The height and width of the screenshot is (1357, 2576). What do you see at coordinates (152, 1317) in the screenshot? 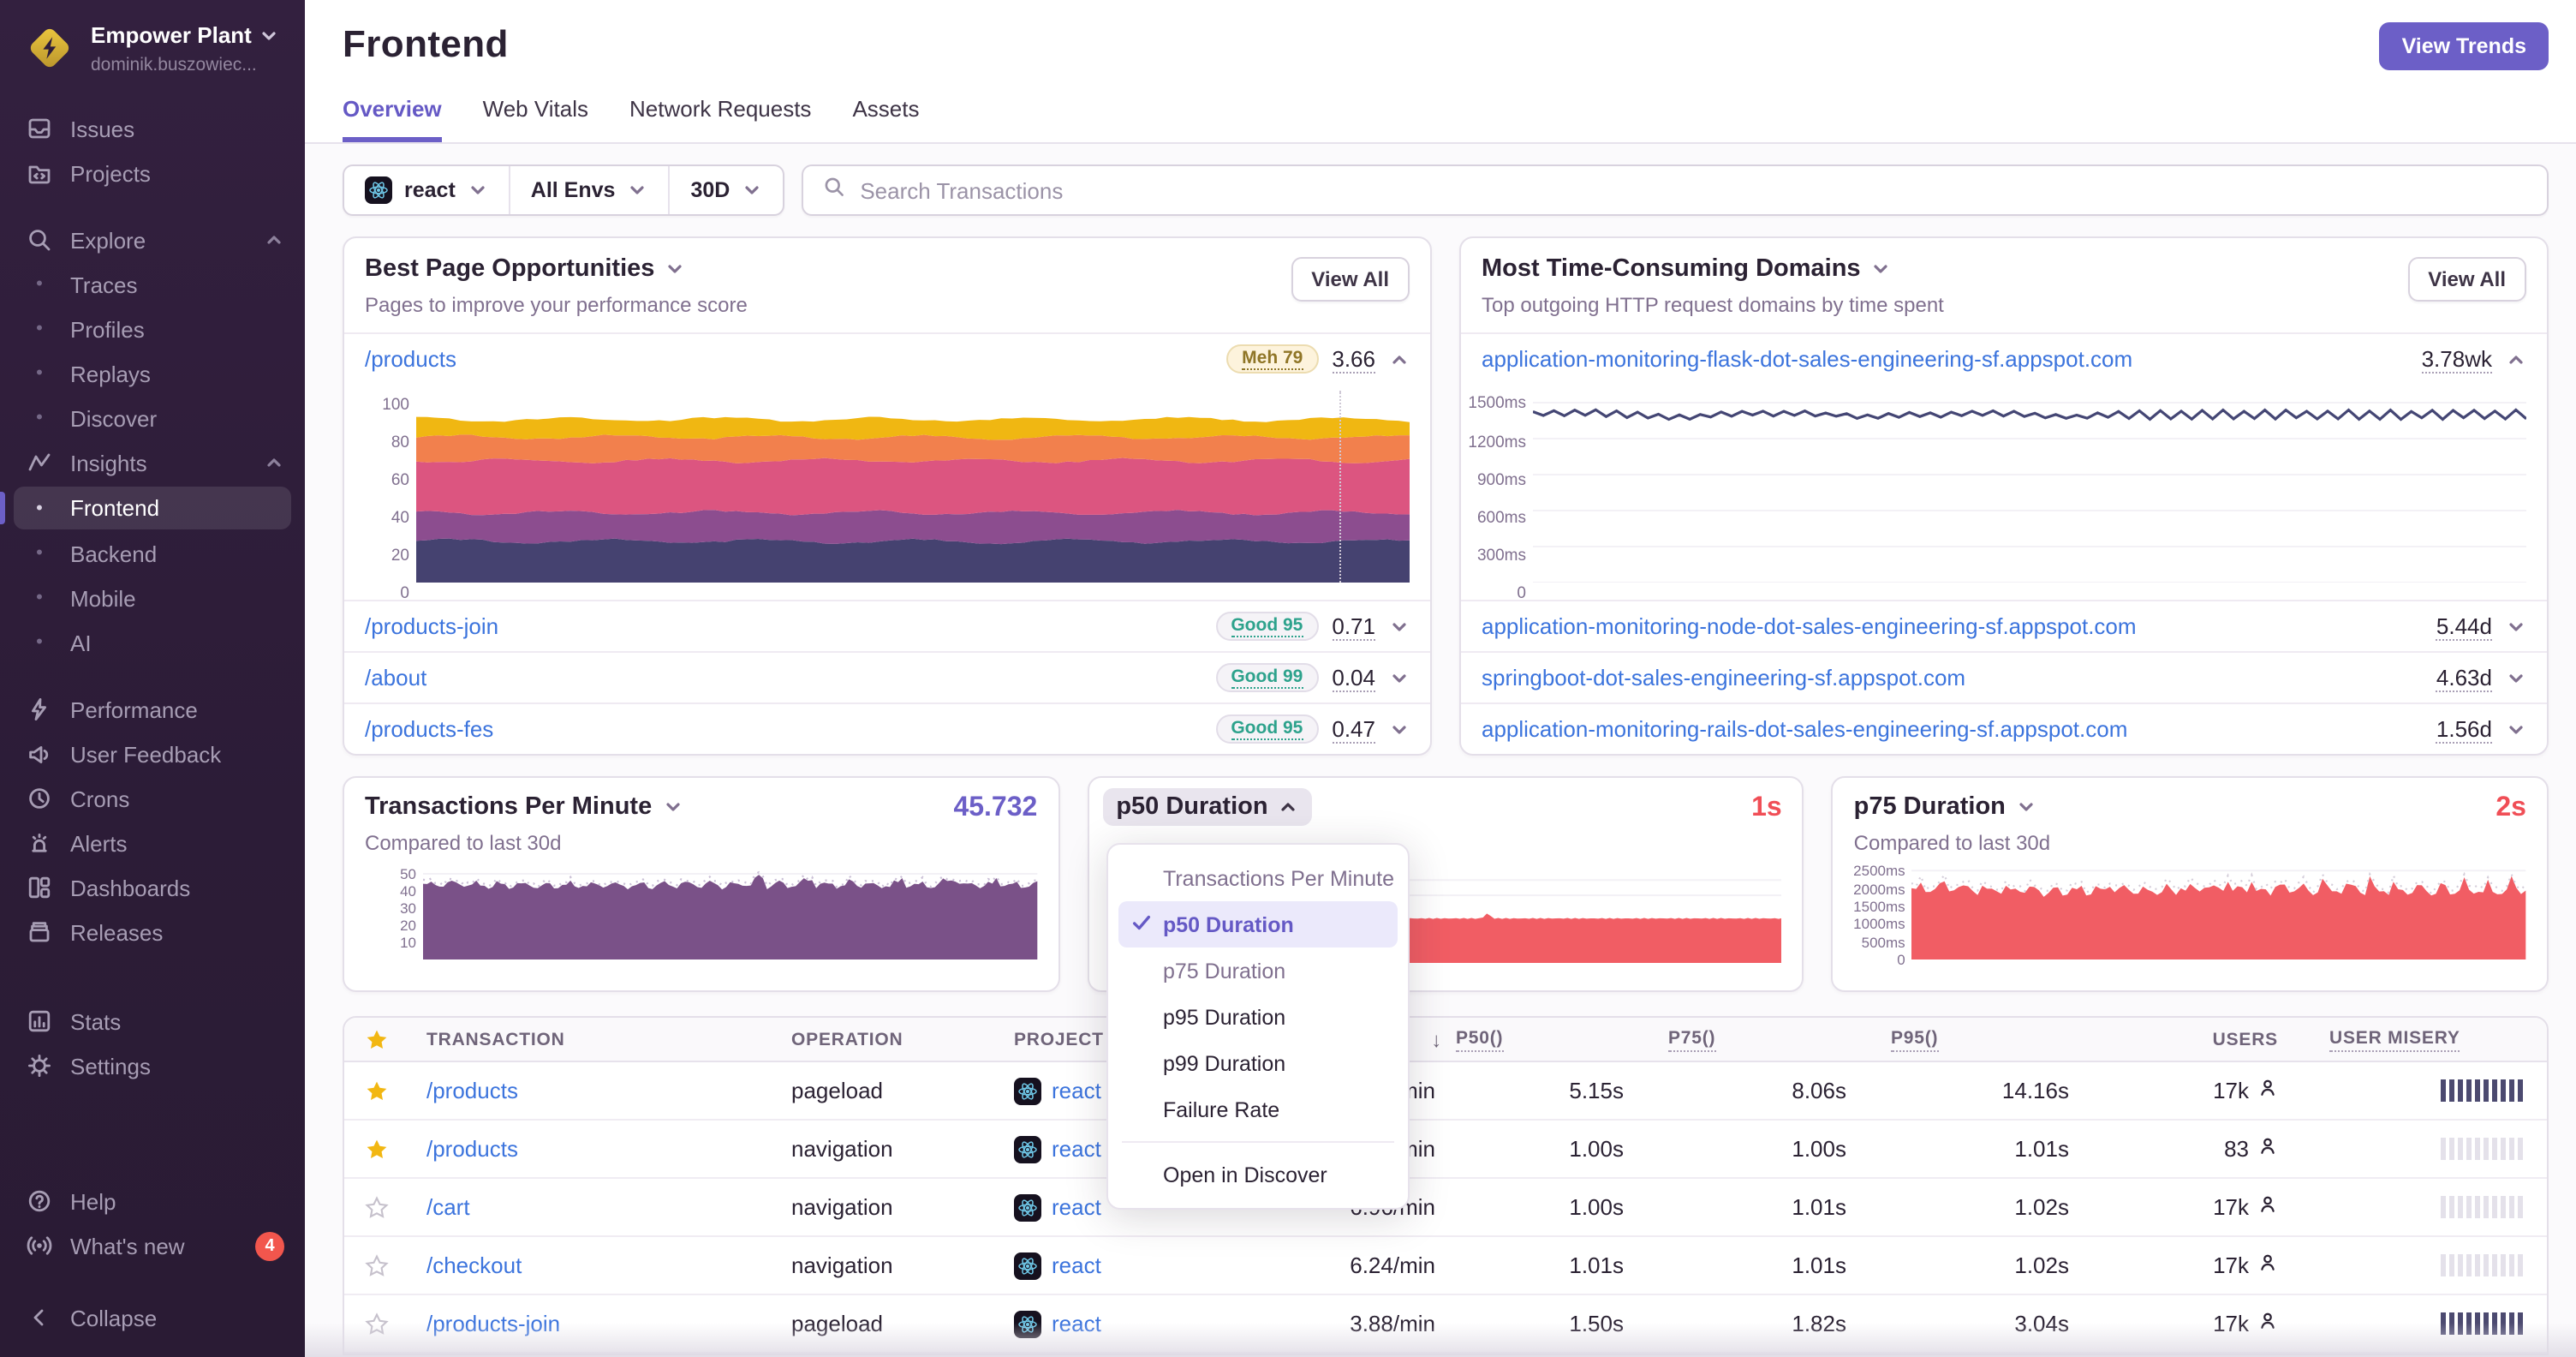
I see `sidebar-item-collapse: Collapse` at bounding box center [152, 1317].